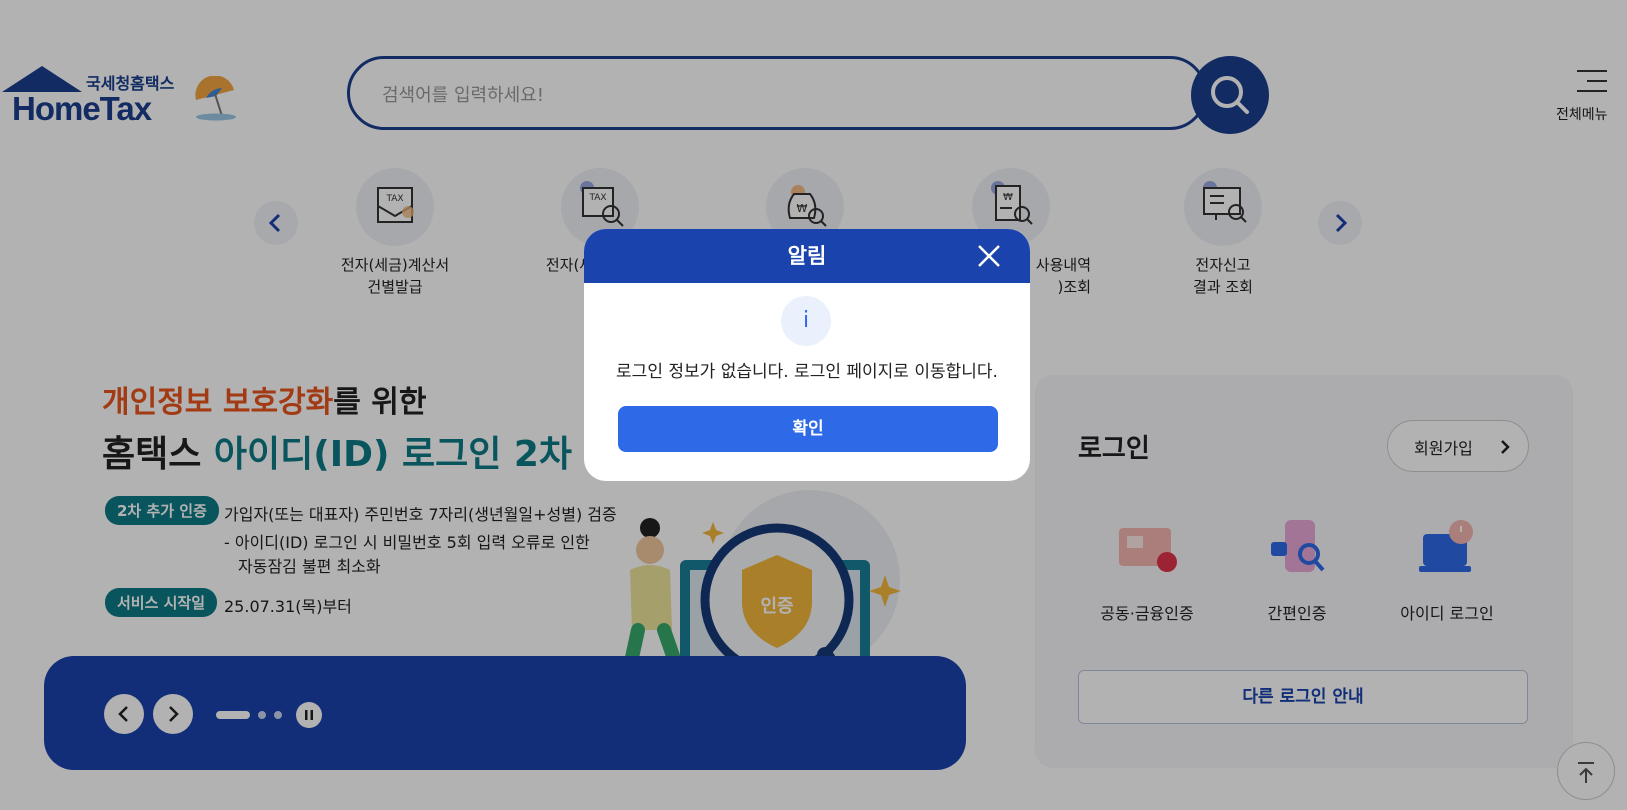  Describe the element at coordinates (807, 372) in the screenshot. I see `dialog-message: 로그인 정보가 없습니다. 로그인 페이지로 이동합니다.` at that location.